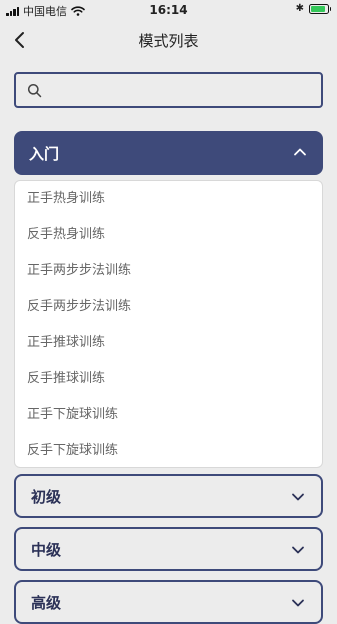 The height and width of the screenshot is (624, 337). Describe the element at coordinates (184, 90) in the screenshot. I see `search-input` at that location.